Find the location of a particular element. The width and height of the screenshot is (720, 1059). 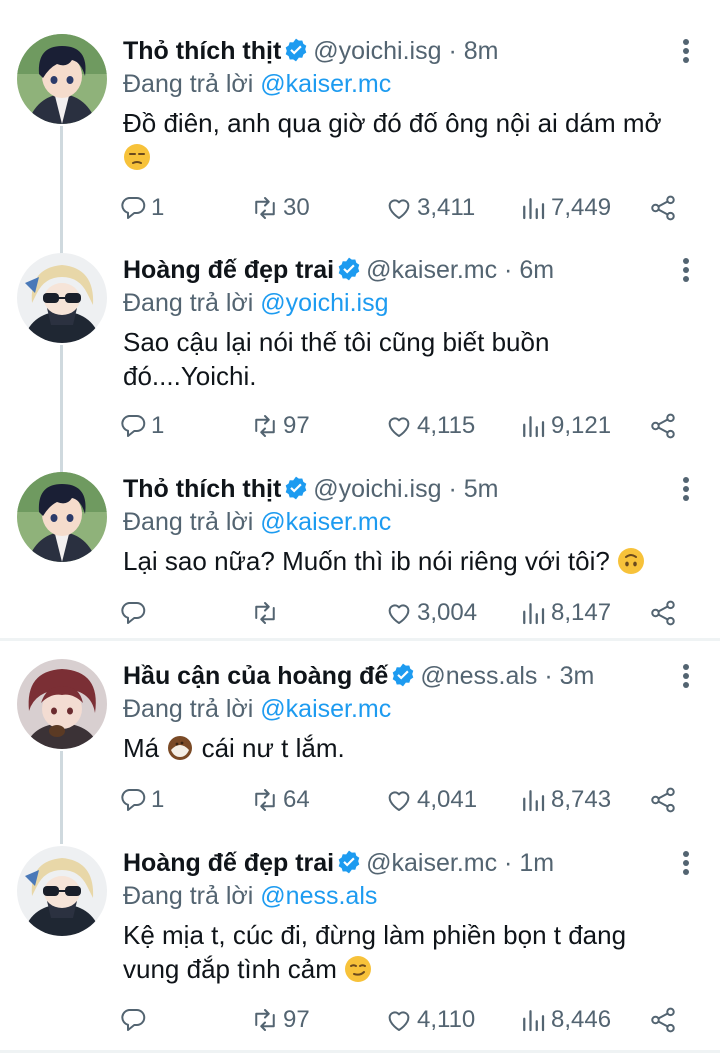

like-count: 4,115 is located at coordinates (446, 425).